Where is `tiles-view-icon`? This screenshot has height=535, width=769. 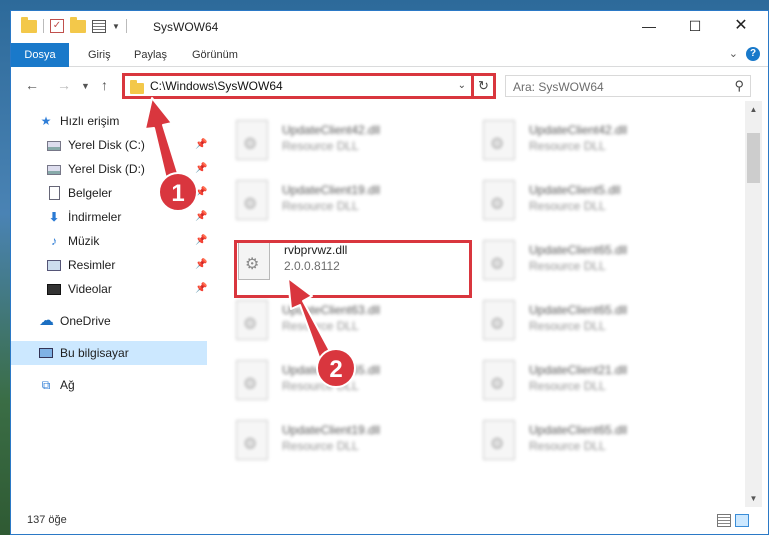
tiles-view-icon is located at coordinates (742, 520).